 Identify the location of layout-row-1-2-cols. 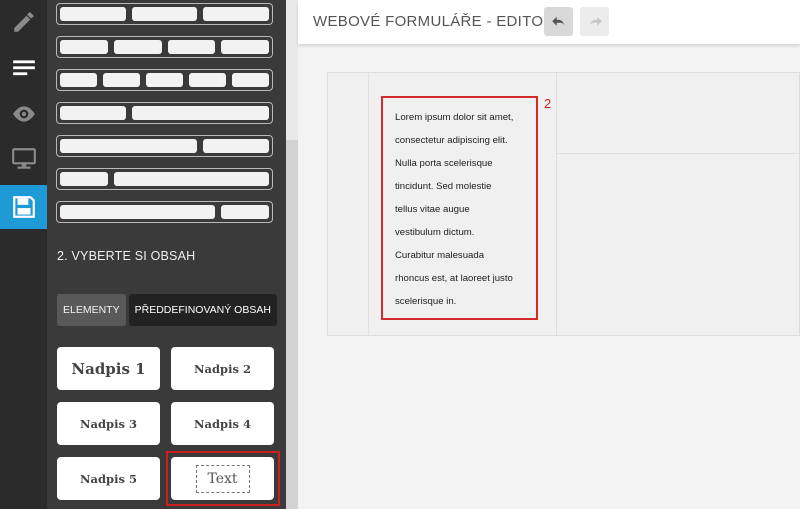
(164, 113).